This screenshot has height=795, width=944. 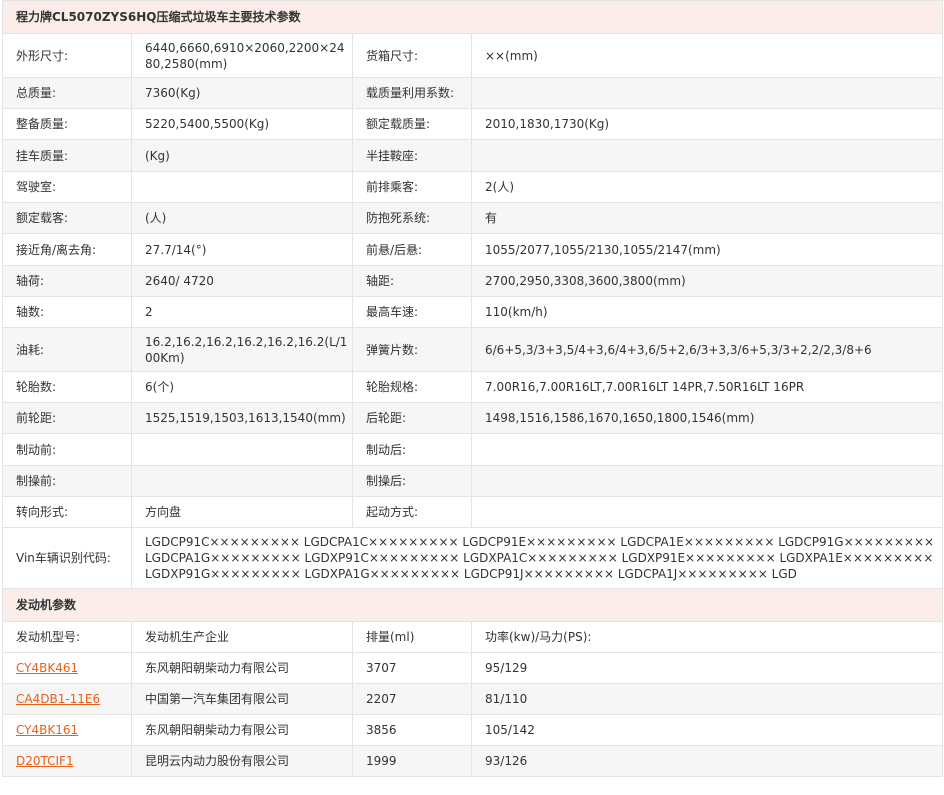 What do you see at coordinates (412, 512) in the screenshot?
I see `spec-label-right: 起动方式:` at bounding box center [412, 512].